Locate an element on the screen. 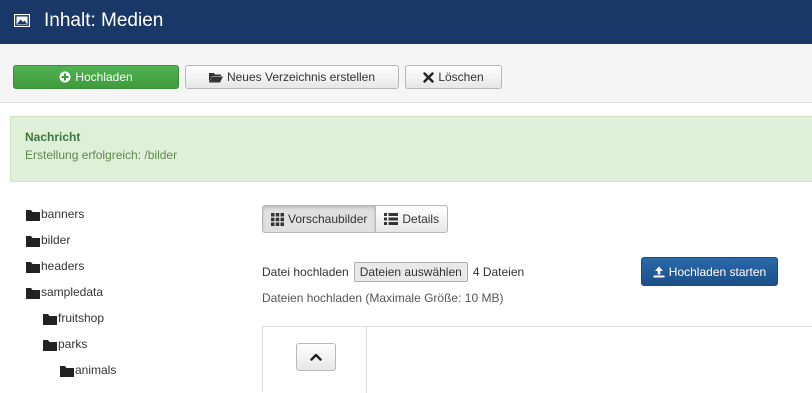 Image resolution: width=812 pixels, height=393 pixels. delete-button: Löschen is located at coordinates (453, 77).